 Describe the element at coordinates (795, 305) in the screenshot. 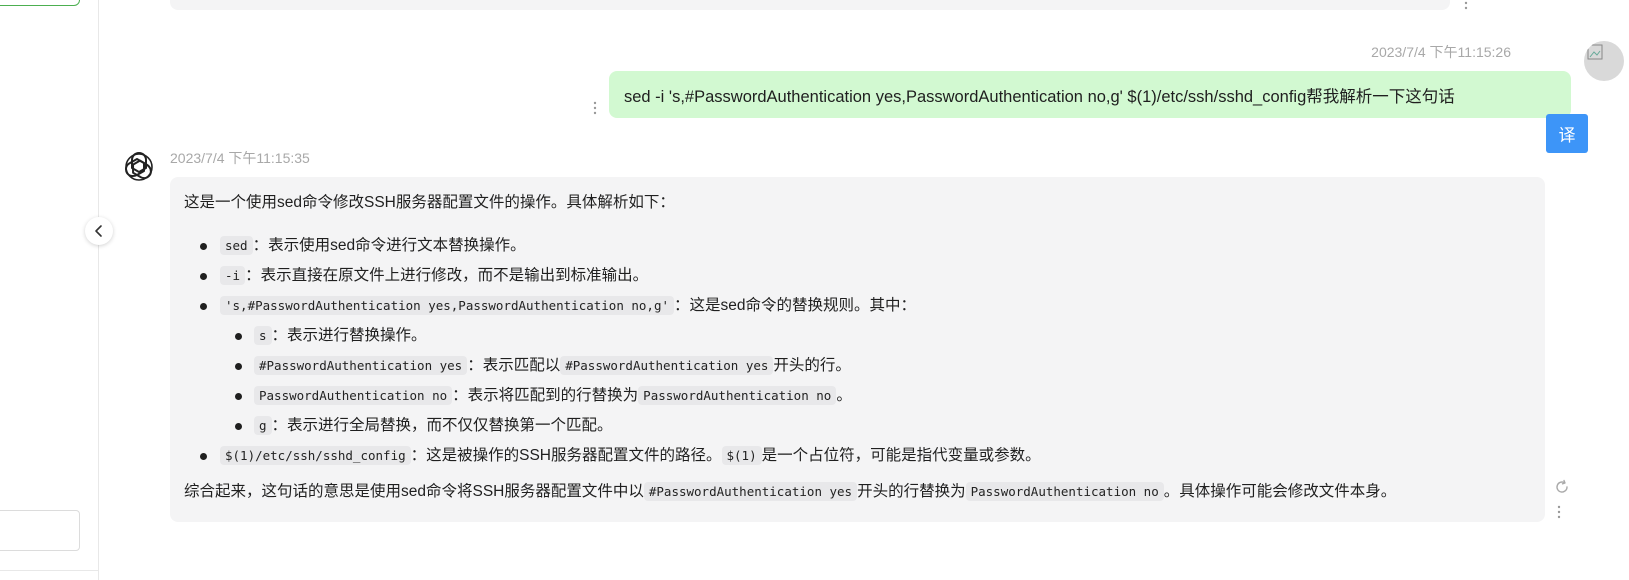

I see `list-item-text: ：这是sed命令的替换规则。其中：` at that location.